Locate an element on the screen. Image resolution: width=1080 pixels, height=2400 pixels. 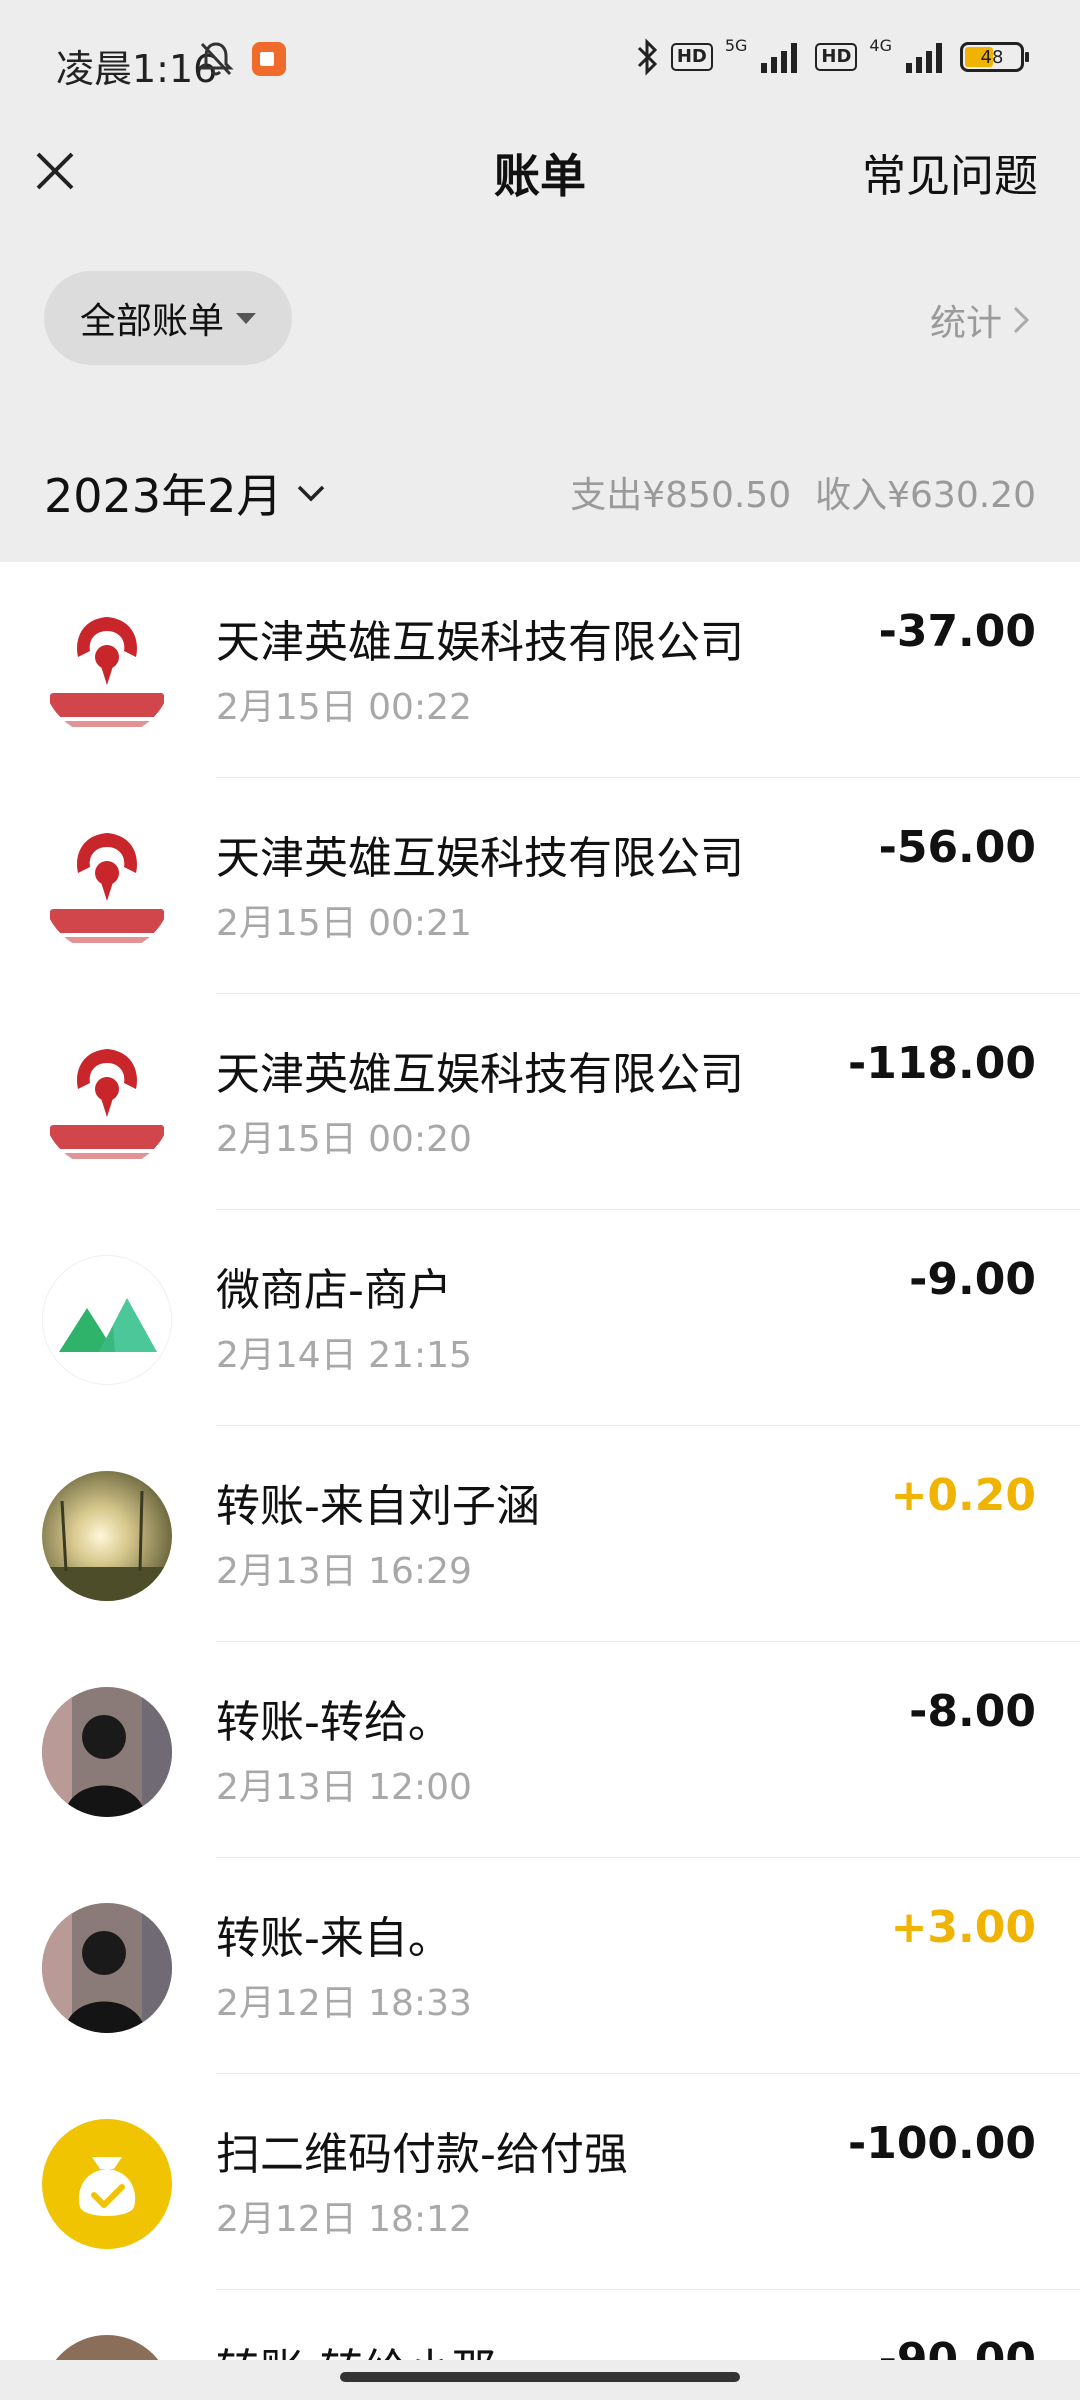
stats-link: 统计 is located at coordinates (980, 320).